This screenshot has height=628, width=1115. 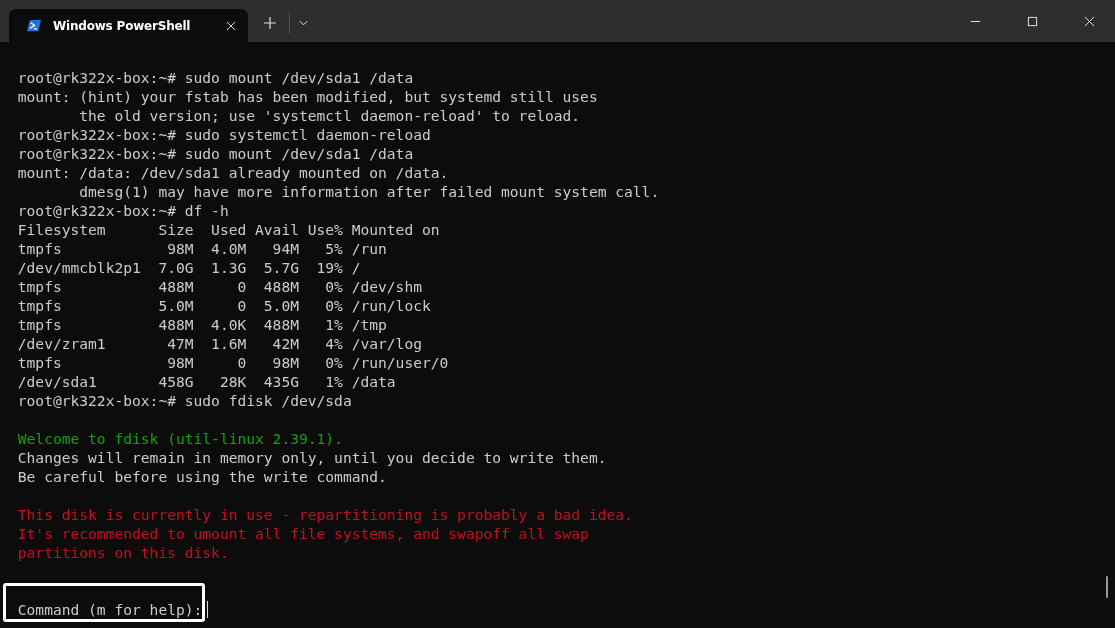 What do you see at coordinates (231, 25) in the screenshot?
I see `close-tab-icon` at bounding box center [231, 25].